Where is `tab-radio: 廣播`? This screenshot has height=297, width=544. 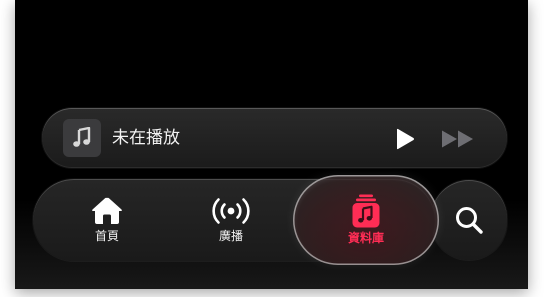 tab-radio: 廣播 is located at coordinates (231, 220).